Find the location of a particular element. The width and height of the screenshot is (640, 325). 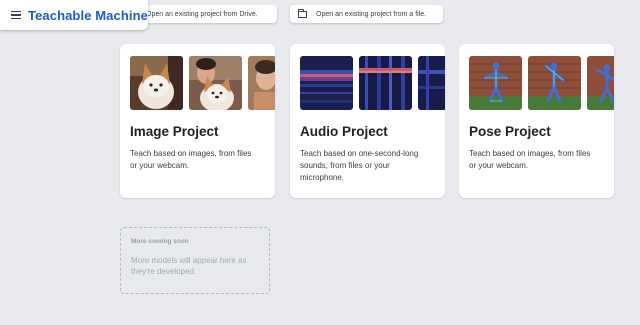

pose-project-title: Pose Project is located at coordinates (510, 131).